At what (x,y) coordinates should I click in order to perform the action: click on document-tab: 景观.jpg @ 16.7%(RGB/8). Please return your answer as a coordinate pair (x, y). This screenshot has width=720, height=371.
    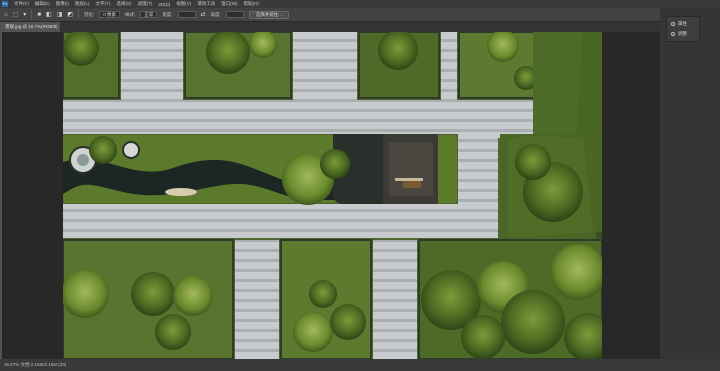
    Looking at the image, I should click on (31, 27).